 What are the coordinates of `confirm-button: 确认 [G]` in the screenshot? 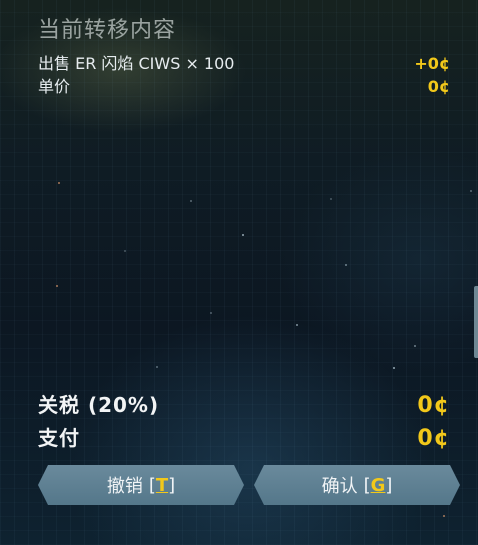 It's located at (357, 485).